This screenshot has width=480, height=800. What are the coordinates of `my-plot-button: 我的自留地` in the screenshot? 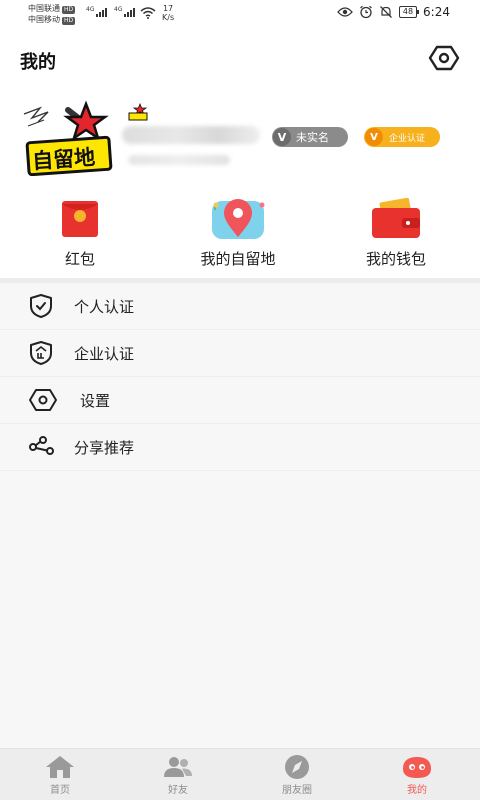 It's located at (238, 234).